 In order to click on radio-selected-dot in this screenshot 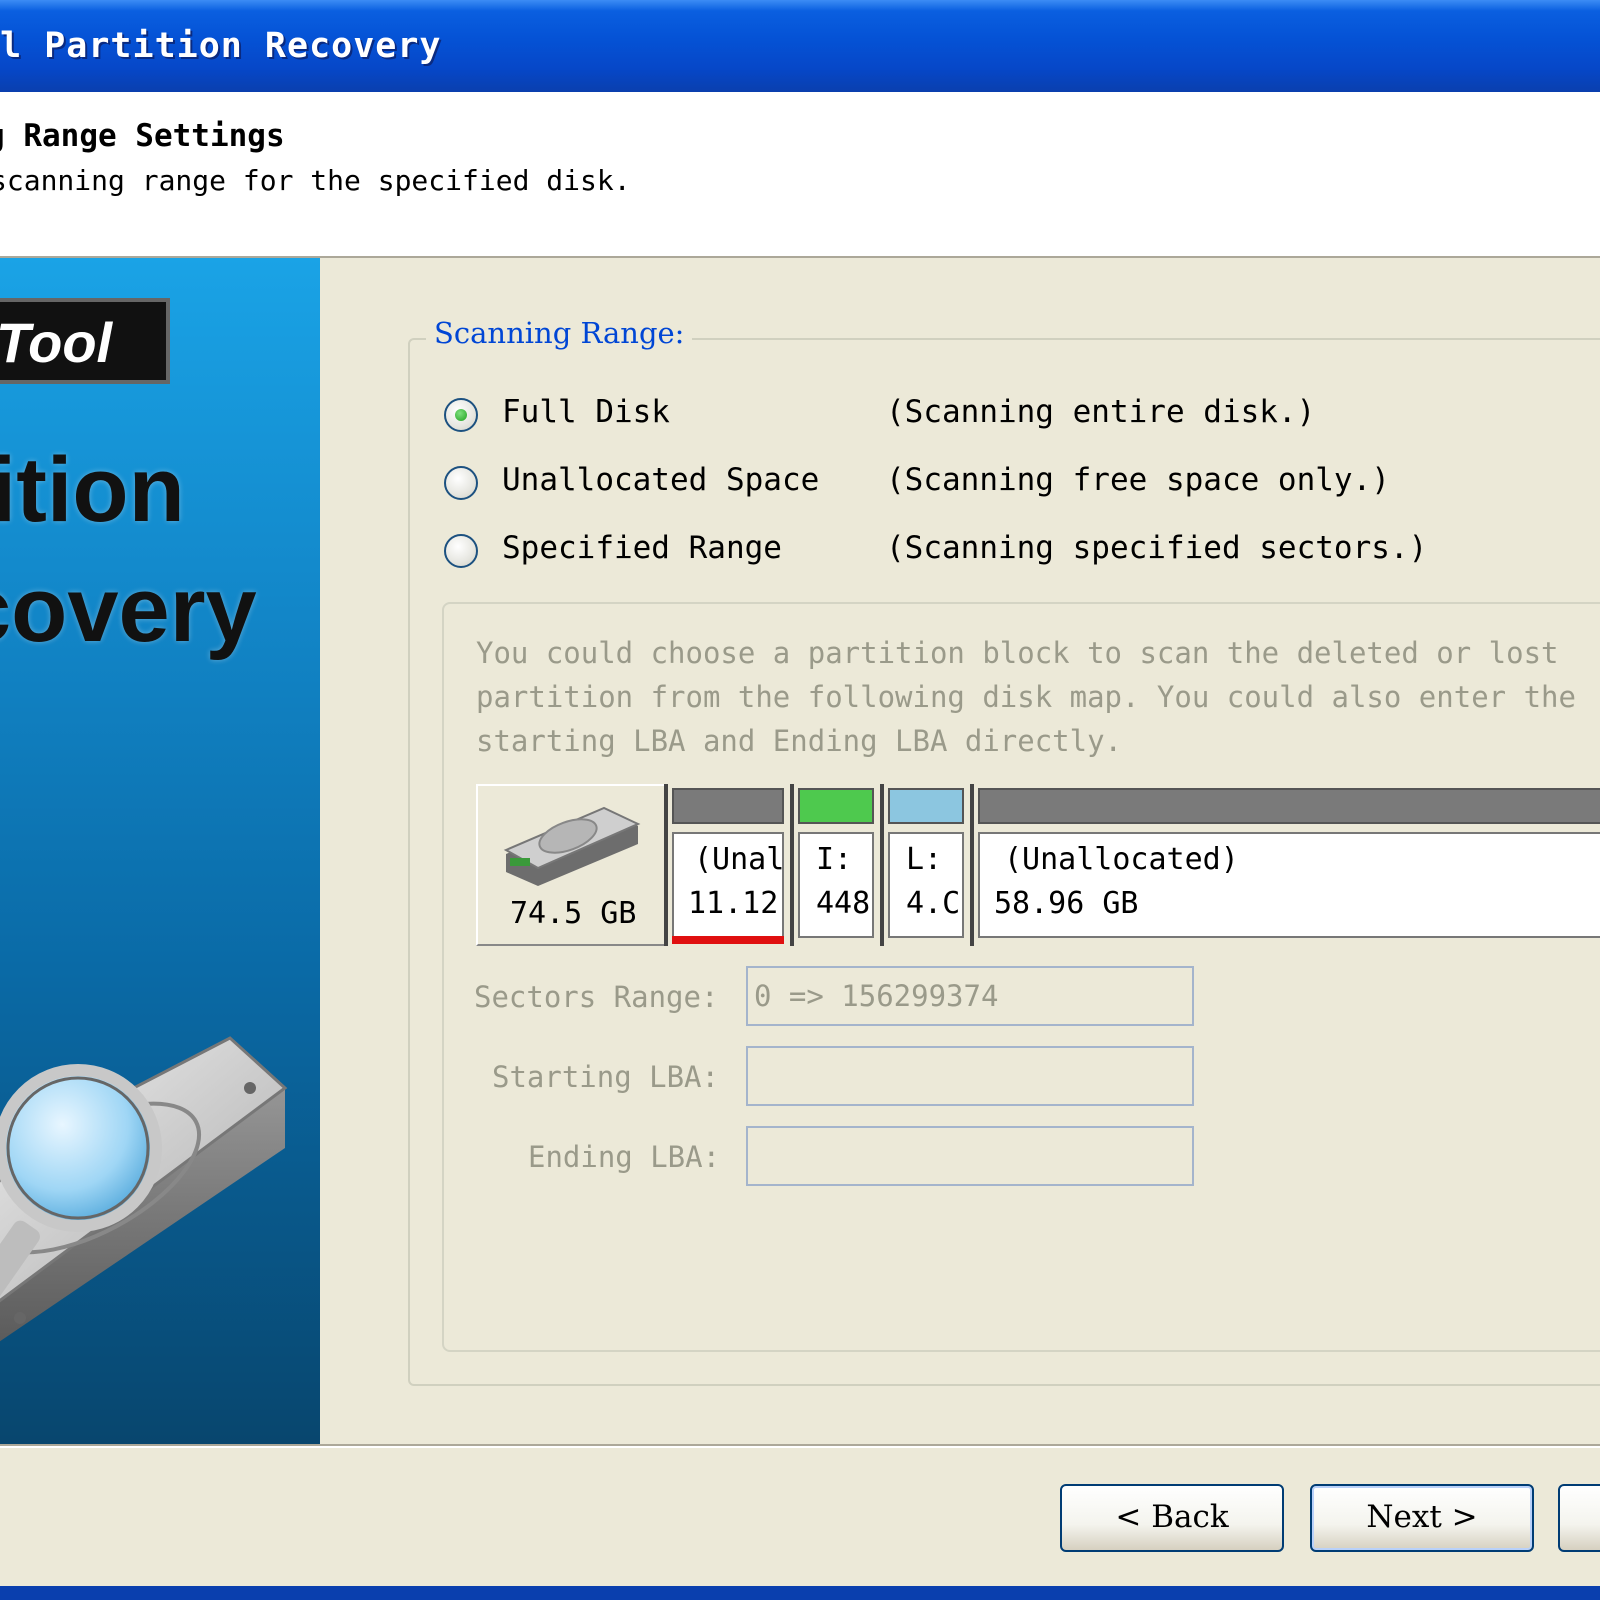, I will do `click(461, 415)`.